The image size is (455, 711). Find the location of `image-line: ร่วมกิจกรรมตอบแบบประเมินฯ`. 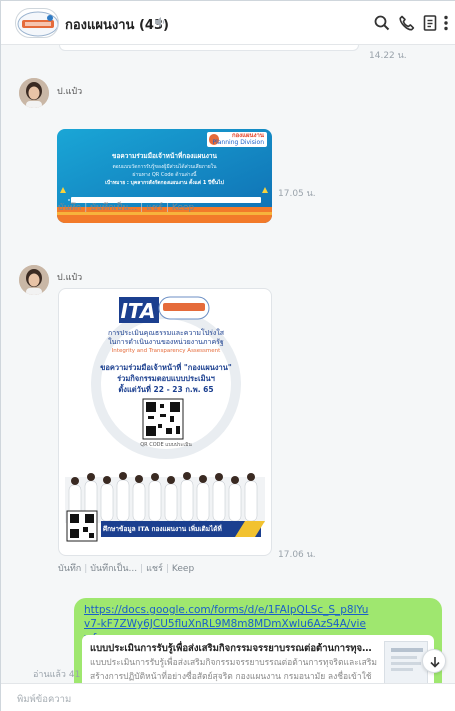

image-line: ร่วมกิจกรรมตอบแบบประเมินฯ is located at coordinates (166, 378).